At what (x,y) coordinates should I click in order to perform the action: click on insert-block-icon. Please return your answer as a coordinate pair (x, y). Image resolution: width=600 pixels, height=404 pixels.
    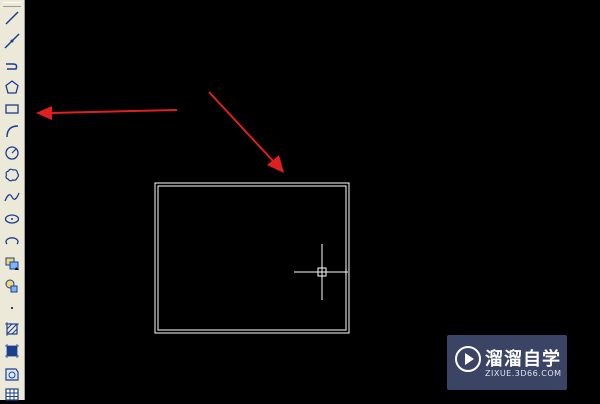
    Looking at the image, I should click on (12, 263).